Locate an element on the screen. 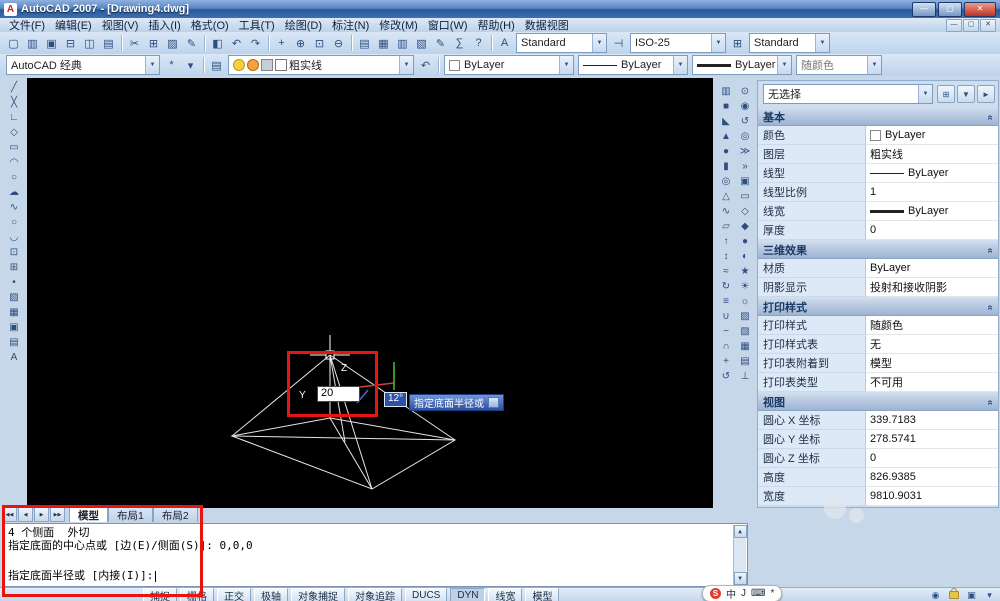  arc-icon: ◠ is located at coordinates (14, 162).